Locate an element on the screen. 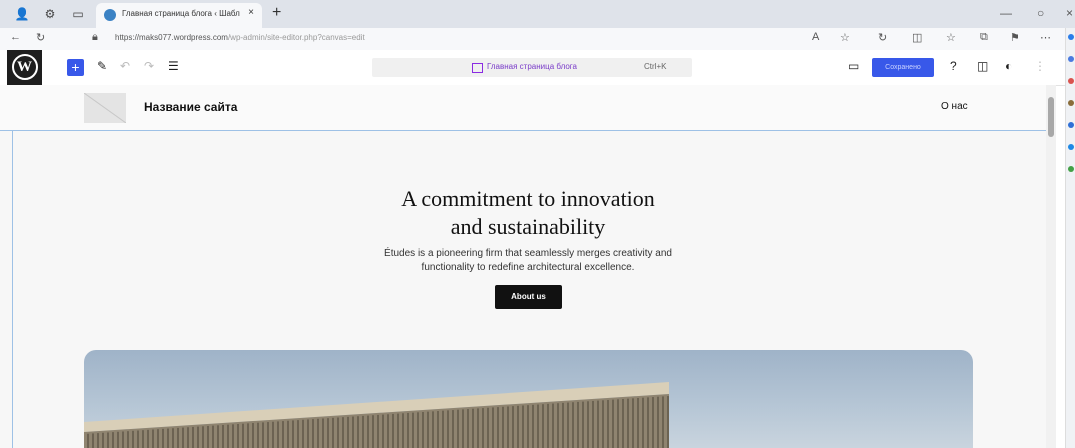  browser-tab-active: Главная страница блога ‹ Шабл... × is located at coordinates (179, 15).